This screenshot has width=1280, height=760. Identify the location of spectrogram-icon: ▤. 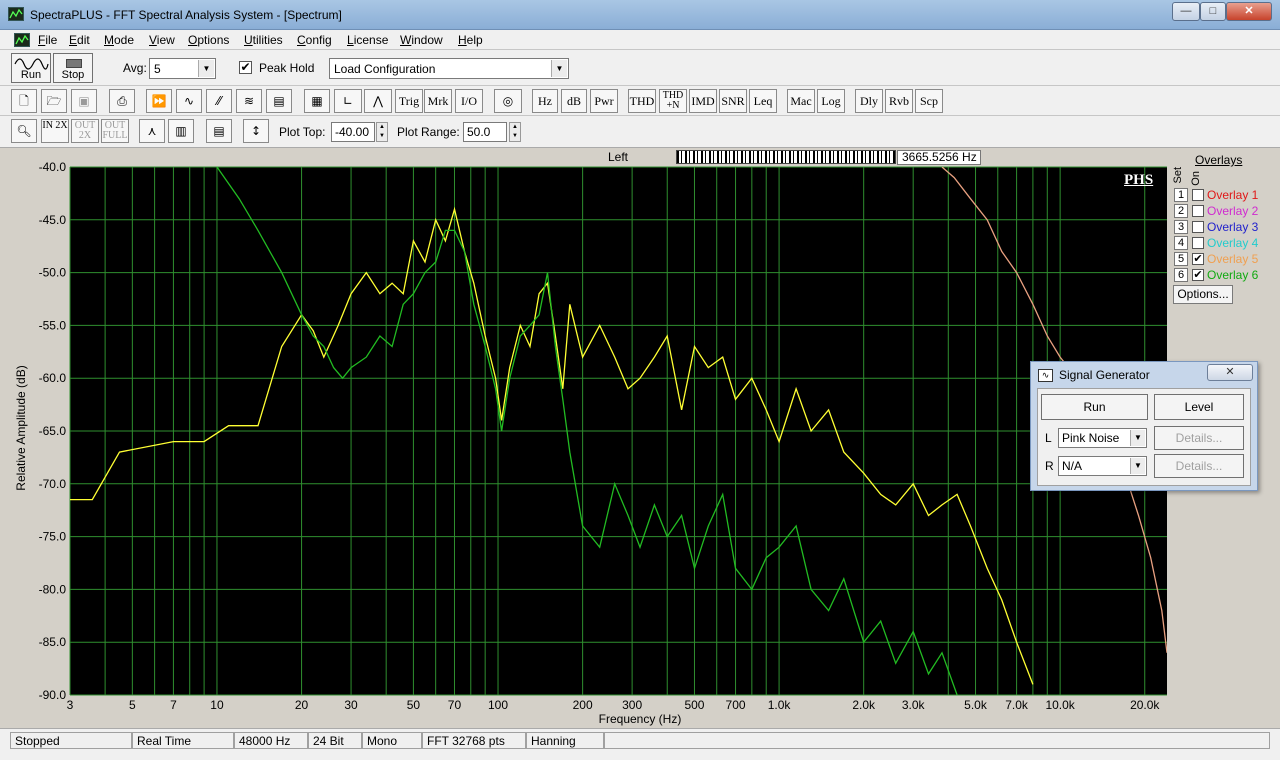
(279, 101).